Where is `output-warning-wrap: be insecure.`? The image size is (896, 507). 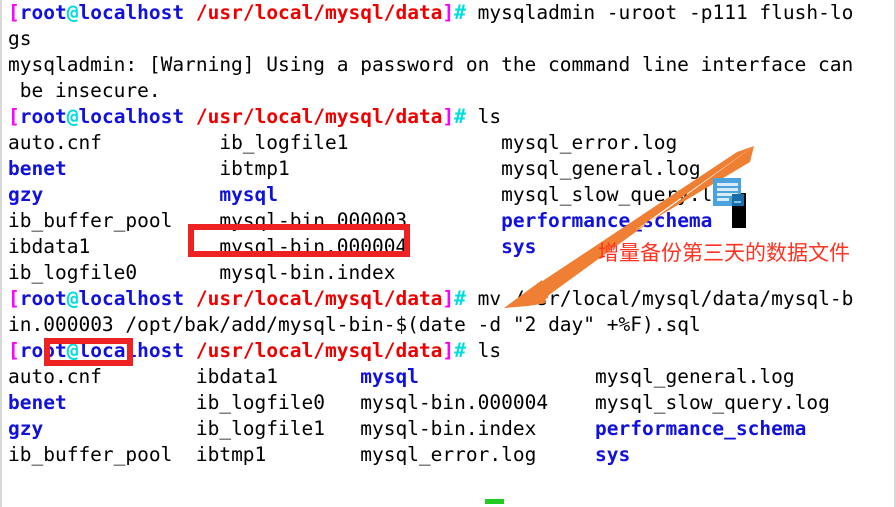 output-warning-wrap: be insecure. is located at coordinates (451, 91).